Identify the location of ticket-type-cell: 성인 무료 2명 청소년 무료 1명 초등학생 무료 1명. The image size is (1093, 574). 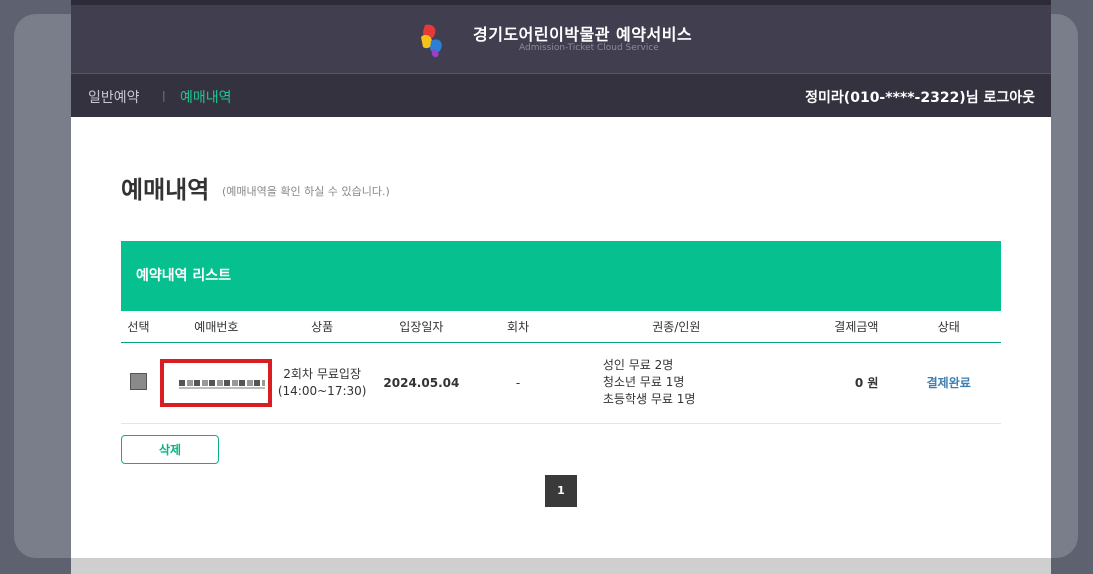
(676, 382).